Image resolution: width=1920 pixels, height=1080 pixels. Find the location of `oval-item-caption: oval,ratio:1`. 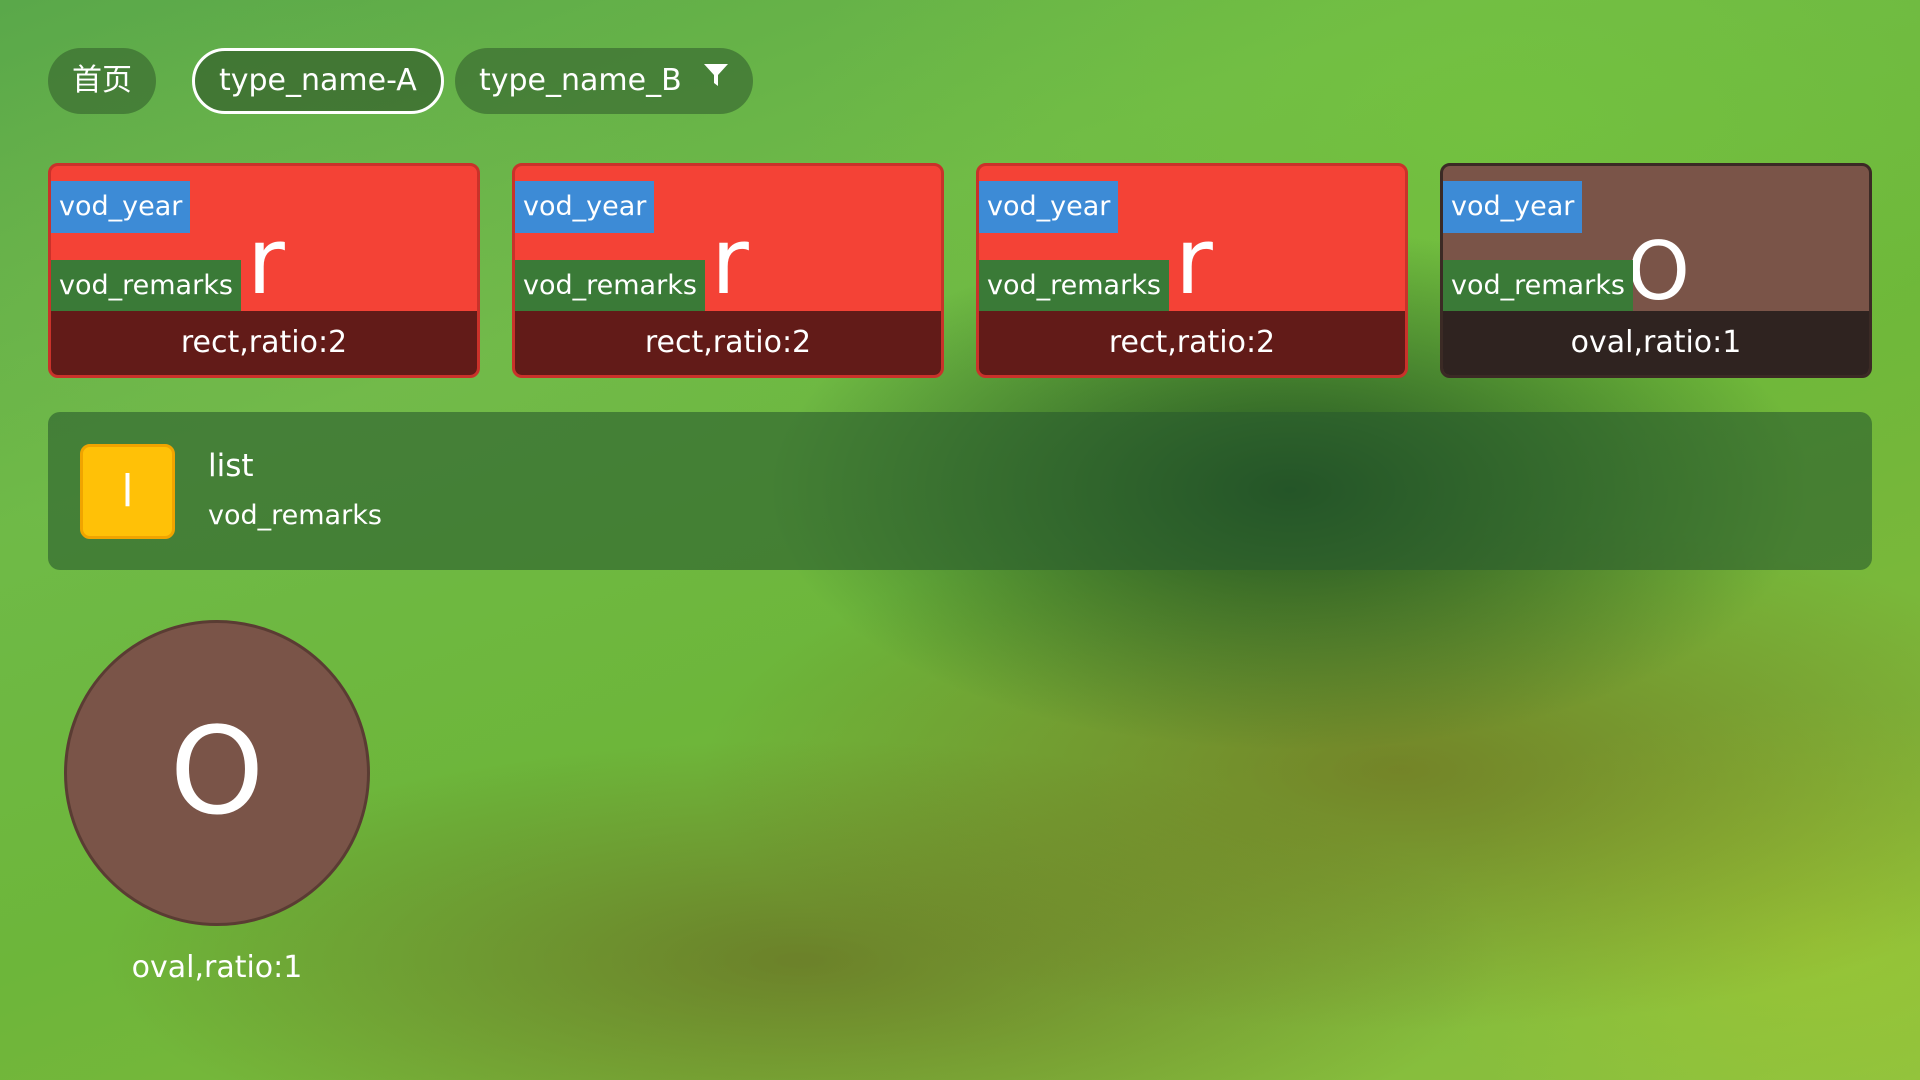

oval-item-caption: oval,ratio:1 is located at coordinates (217, 967).